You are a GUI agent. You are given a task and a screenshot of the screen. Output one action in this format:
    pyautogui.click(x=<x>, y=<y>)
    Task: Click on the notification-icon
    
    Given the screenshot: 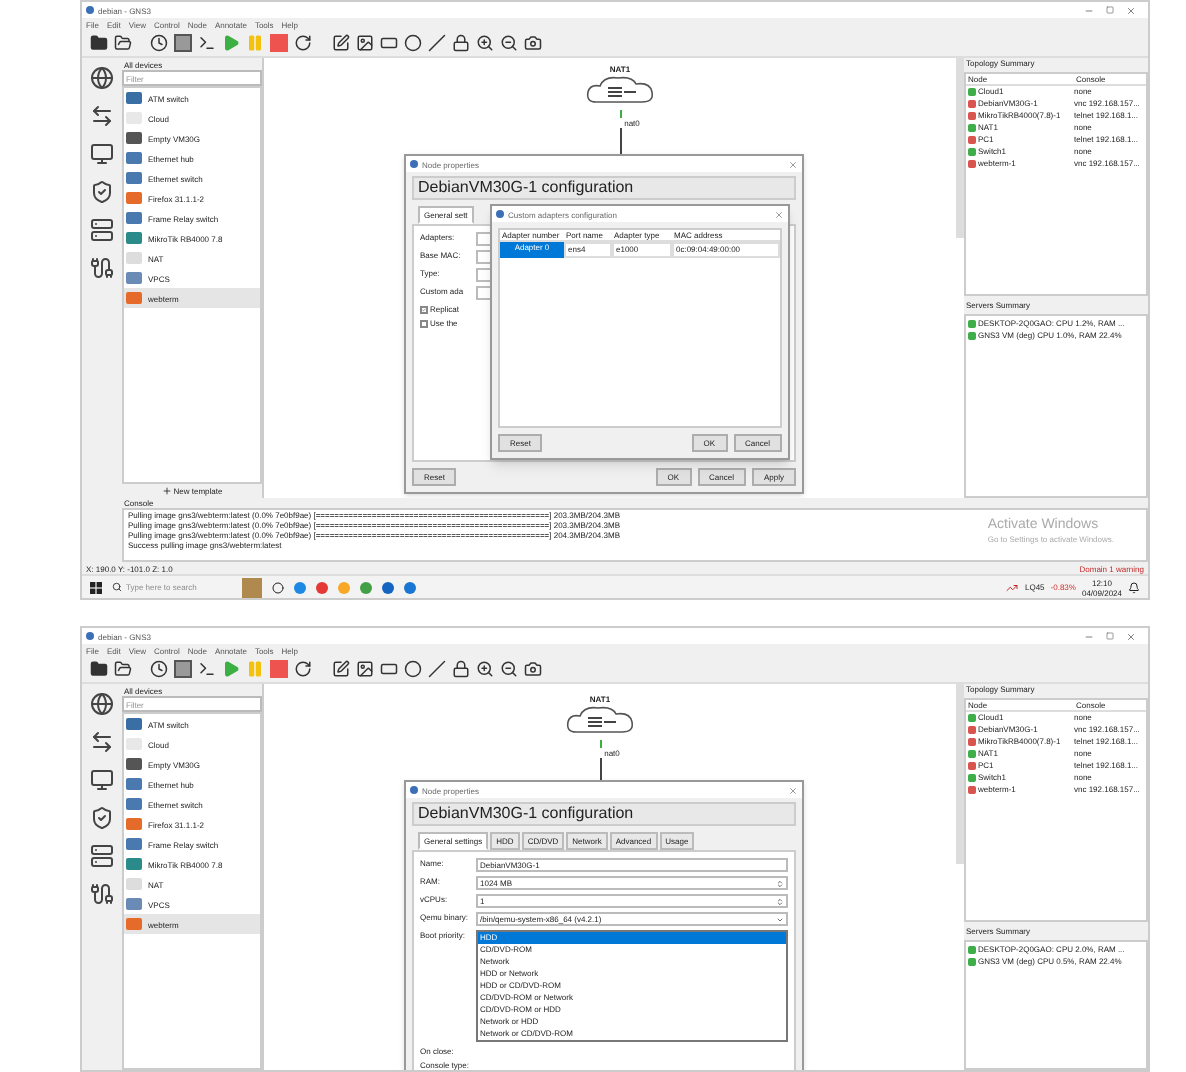 What is the action you would take?
    pyautogui.click(x=1134, y=587)
    